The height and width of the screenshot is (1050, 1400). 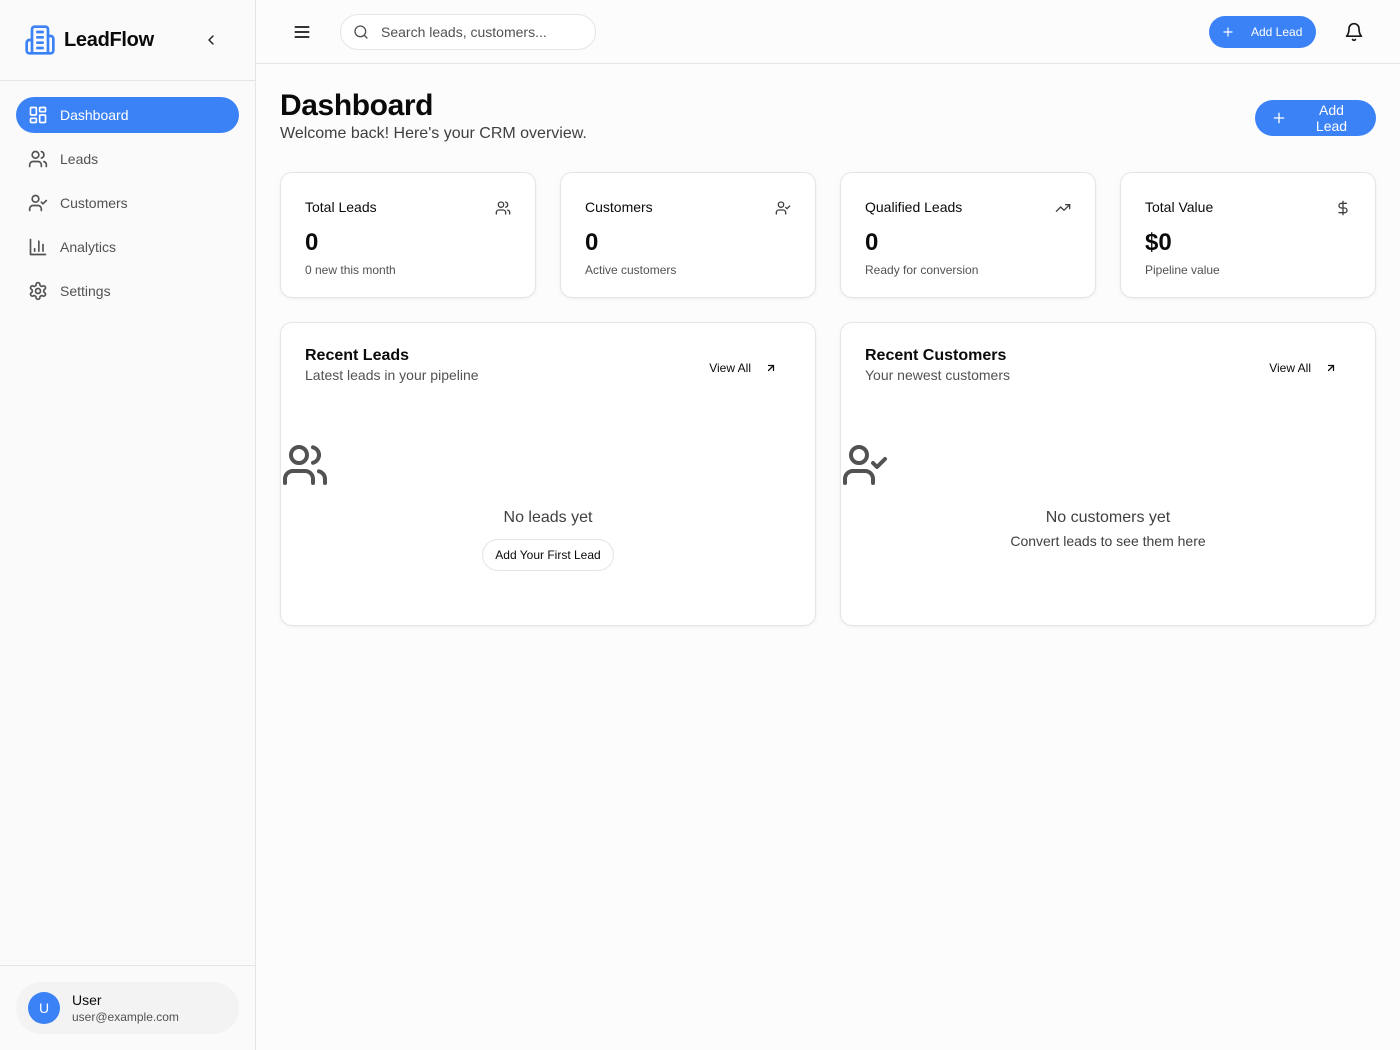 What do you see at coordinates (1108, 541) in the screenshot?
I see `empty-subtitle: Convert leads to see them here` at bounding box center [1108, 541].